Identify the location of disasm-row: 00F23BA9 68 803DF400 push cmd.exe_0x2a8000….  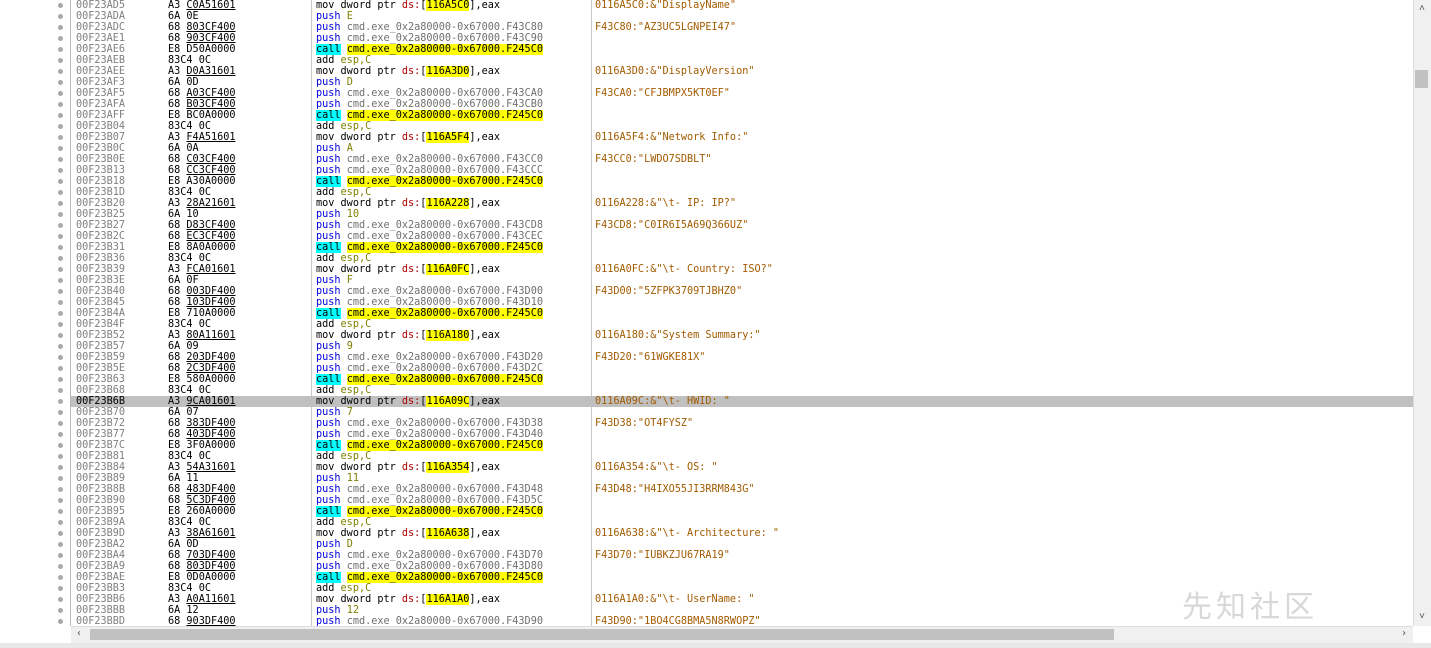
(742, 566).